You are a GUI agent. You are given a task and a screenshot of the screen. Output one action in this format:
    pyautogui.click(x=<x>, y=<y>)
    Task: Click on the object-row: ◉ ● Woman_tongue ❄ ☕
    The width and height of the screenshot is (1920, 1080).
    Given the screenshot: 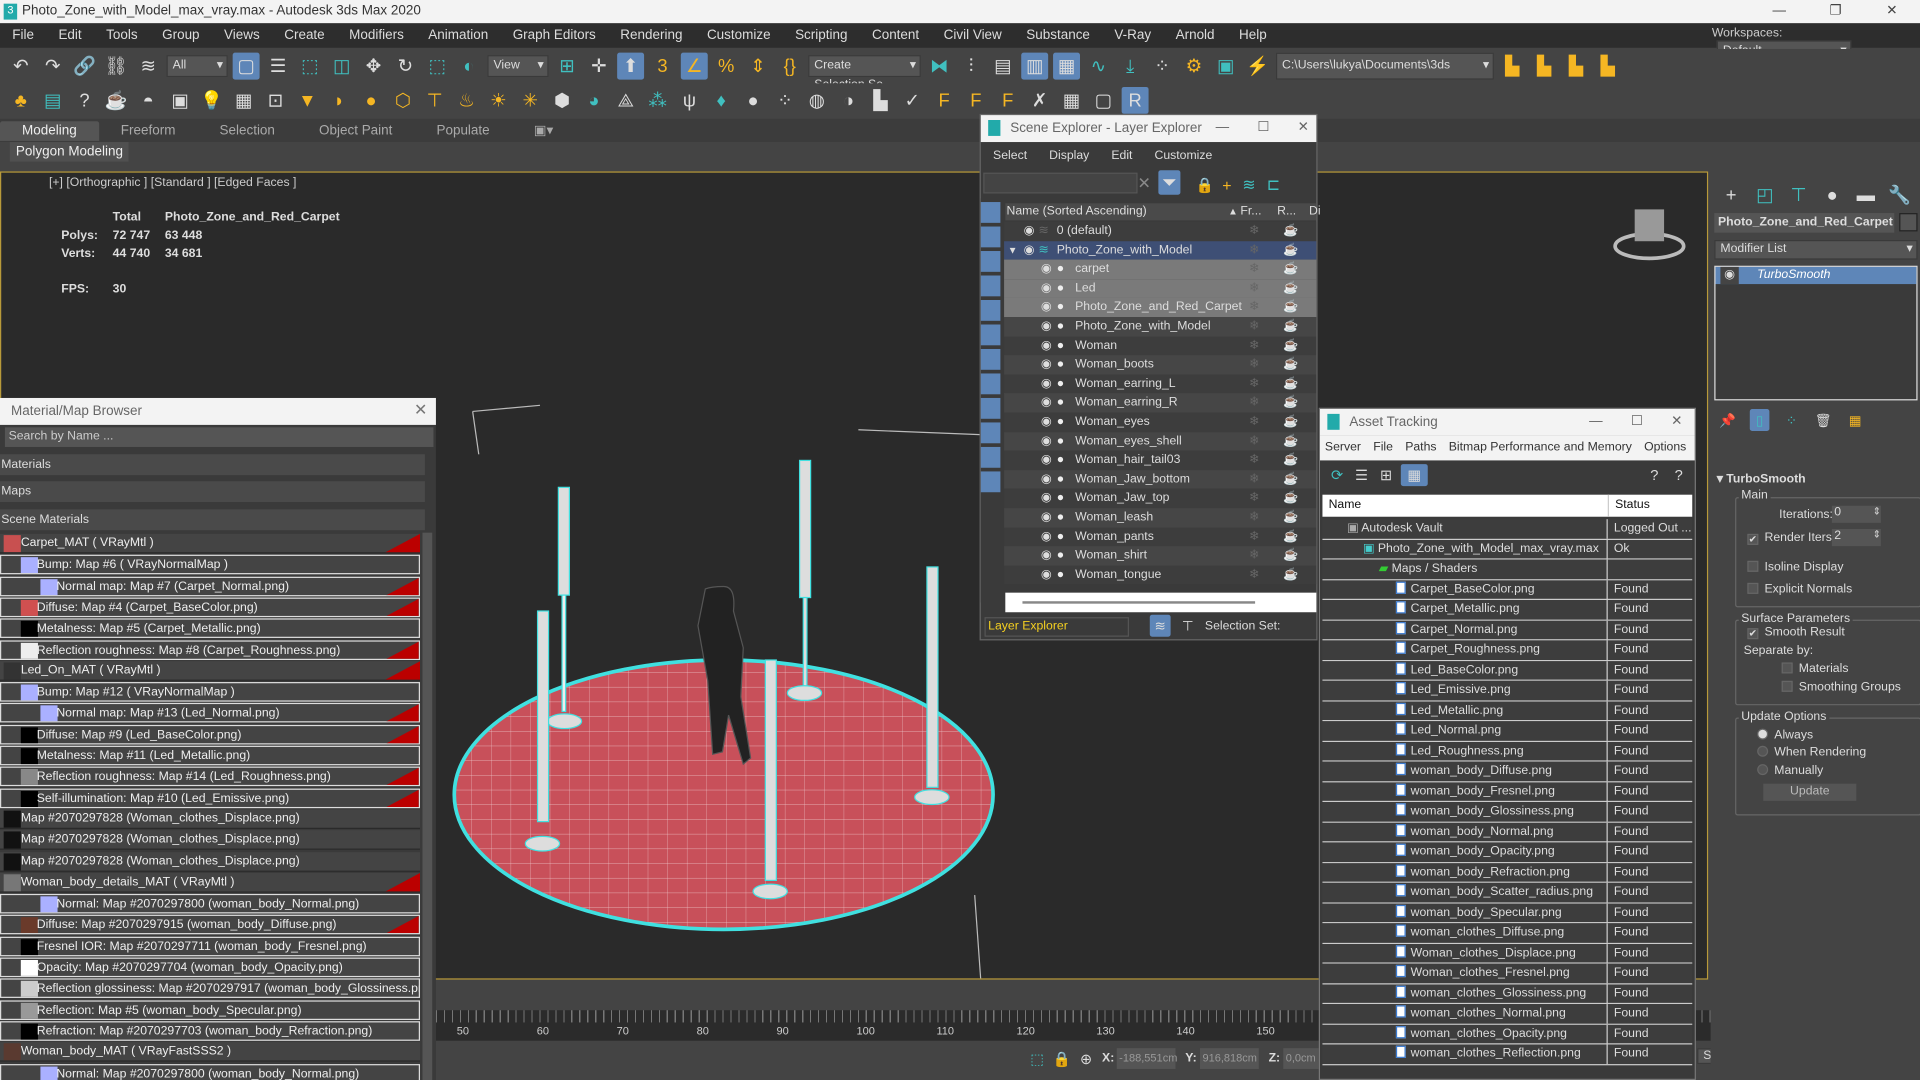 What is the action you would take?
    pyautogui.click(x=1160, y=575)
    